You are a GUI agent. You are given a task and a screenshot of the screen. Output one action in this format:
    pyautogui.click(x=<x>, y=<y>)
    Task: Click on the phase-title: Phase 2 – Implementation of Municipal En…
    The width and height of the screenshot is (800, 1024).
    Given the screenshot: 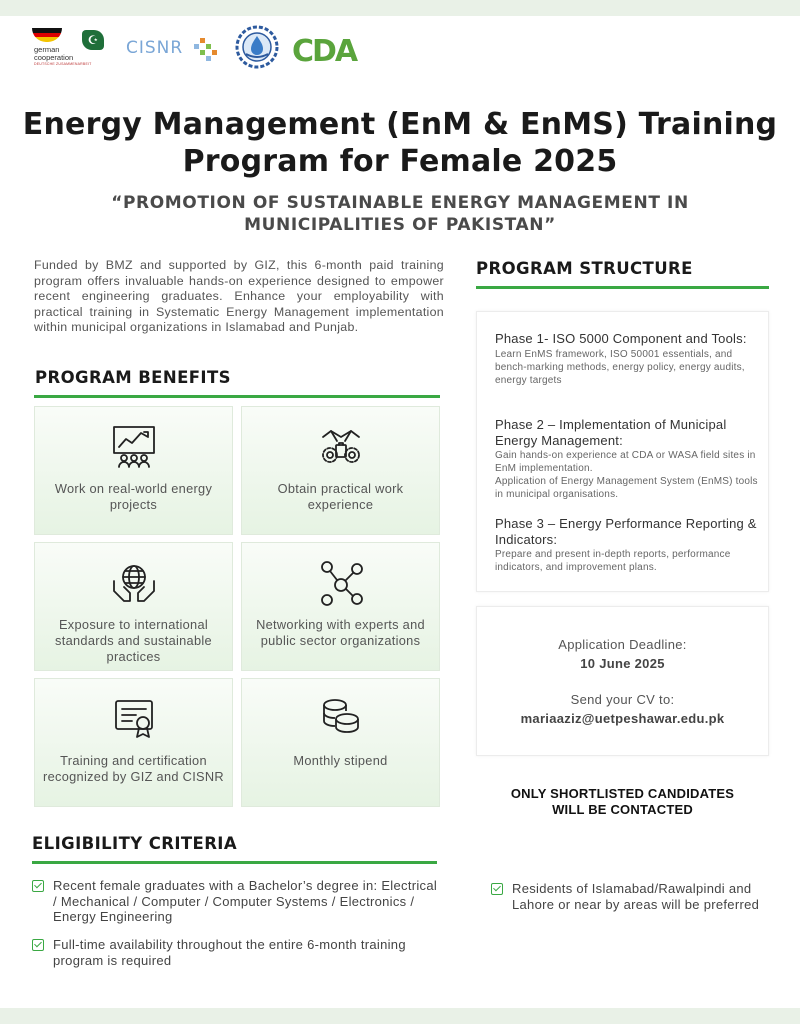 What is the action you would take?
    pyautogui.click(x=611, y=432)
    